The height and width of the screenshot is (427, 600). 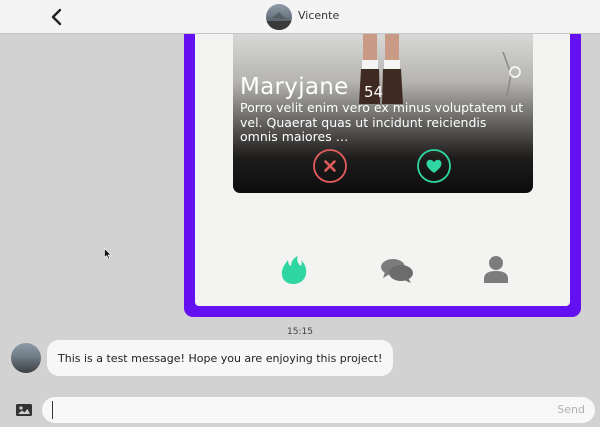 I want to click on like-button, so click(x=434, y=166).